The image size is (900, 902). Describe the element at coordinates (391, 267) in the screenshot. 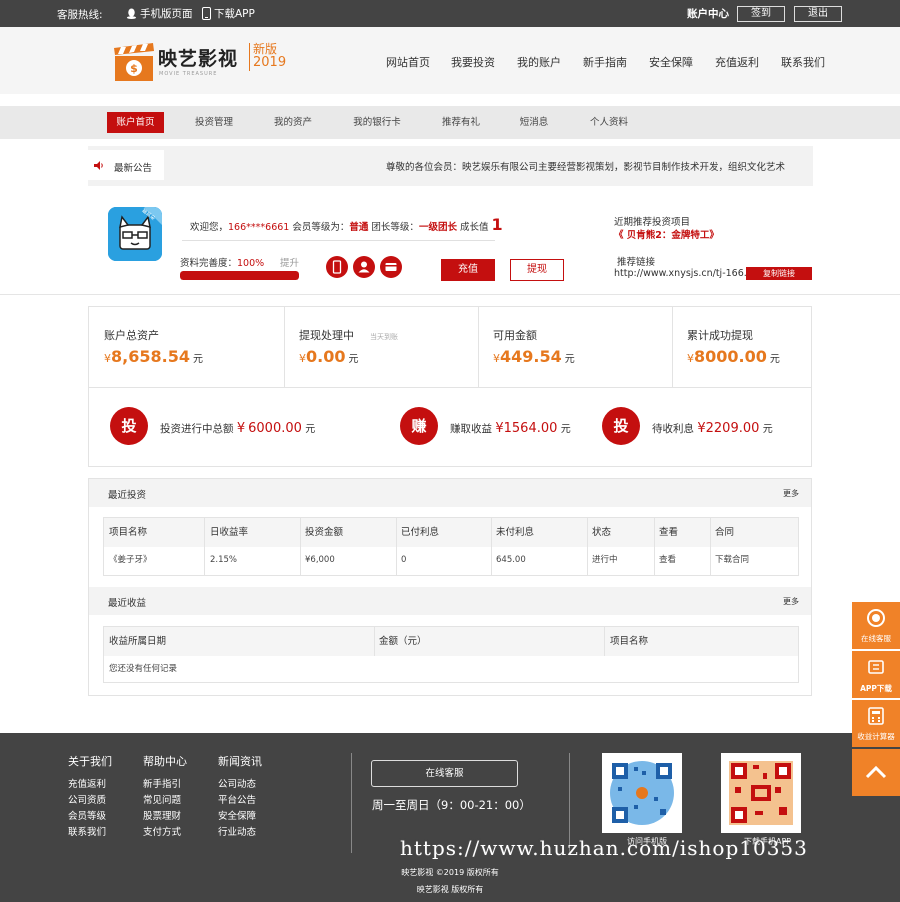

I see `bank-card-verify-icon` at that location.